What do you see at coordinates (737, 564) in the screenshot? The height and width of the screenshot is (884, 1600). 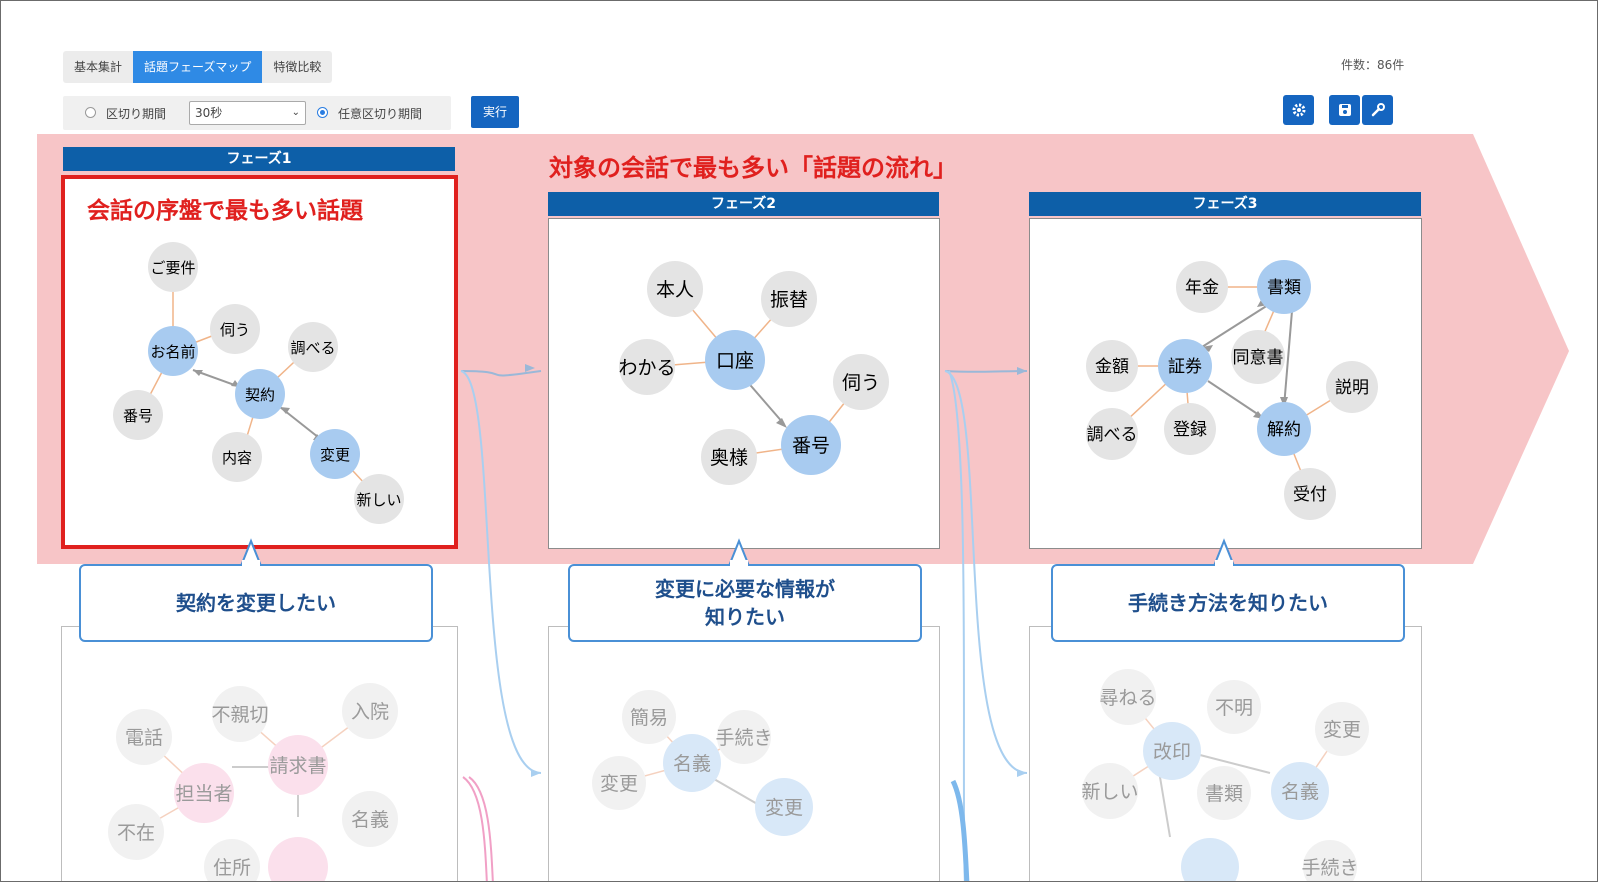 I see `bubble-pointer-covers` at bounding box center [737, 564].